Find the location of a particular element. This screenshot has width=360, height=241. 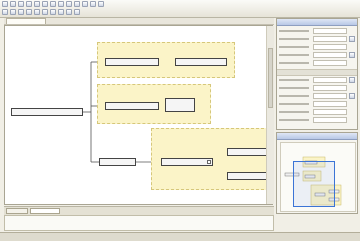

output-pane is located at coordinates (139, 223).